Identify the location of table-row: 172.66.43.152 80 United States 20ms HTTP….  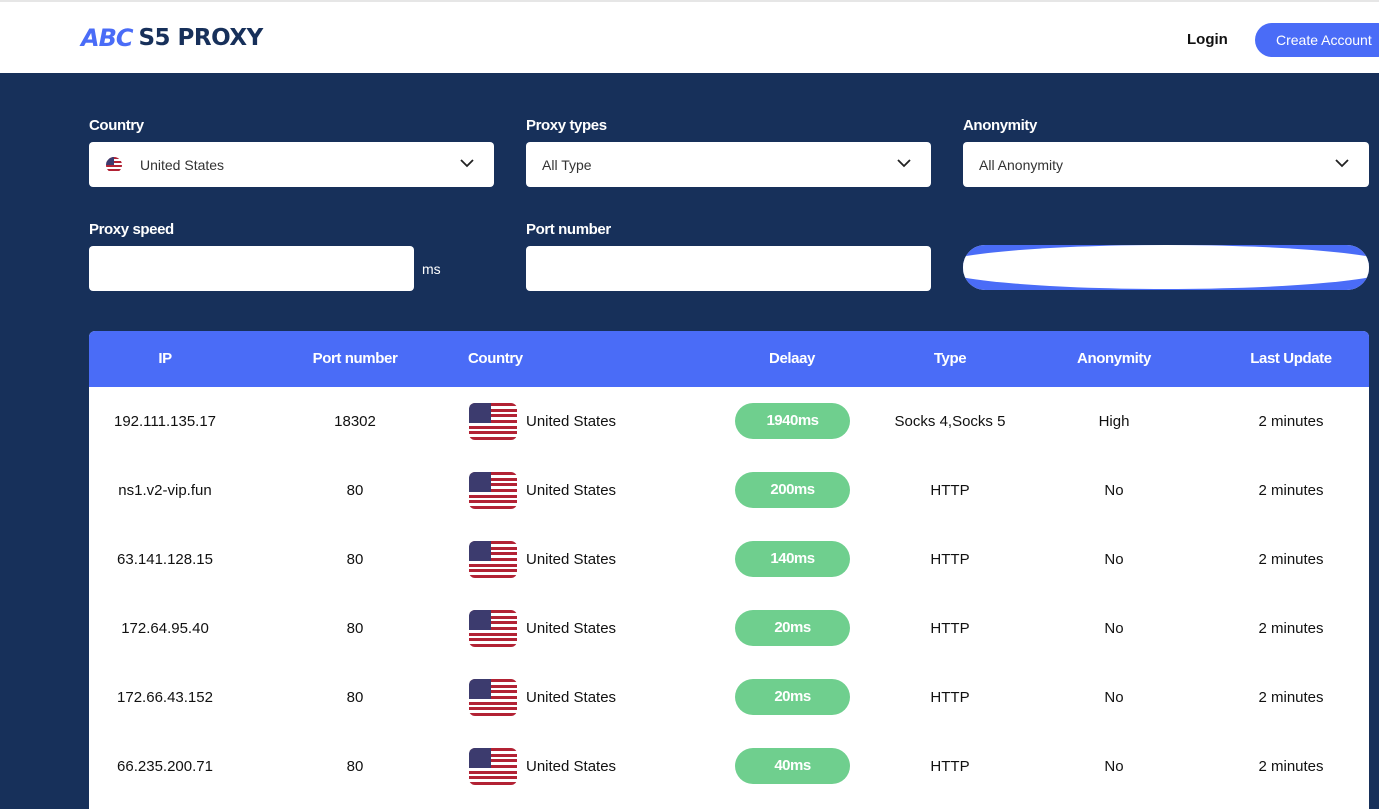
(729, 697).